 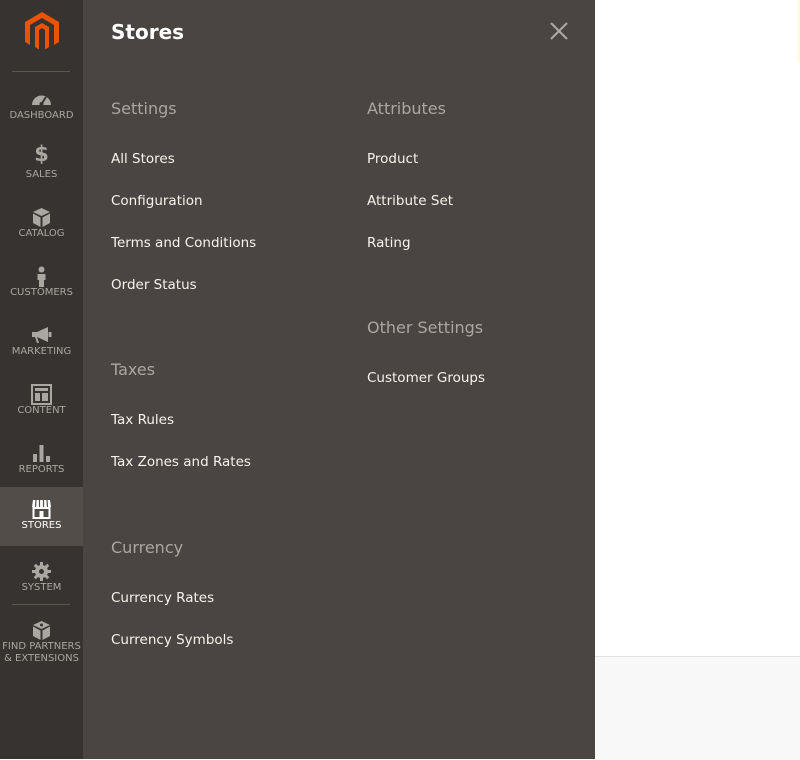 What do you see at coordinates (41, 100) in the screenshot?
I see `dashboard-icon` at bounding box center [41, 100].